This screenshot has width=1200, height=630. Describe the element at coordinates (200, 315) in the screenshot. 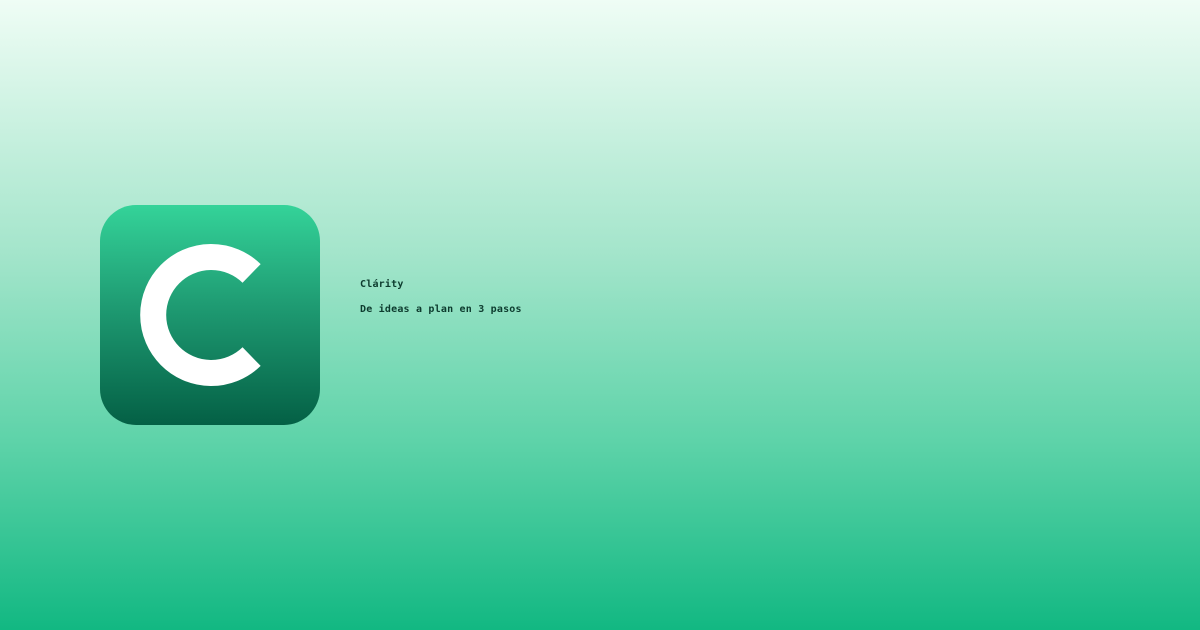

I see `letter-c-icon` at that location.